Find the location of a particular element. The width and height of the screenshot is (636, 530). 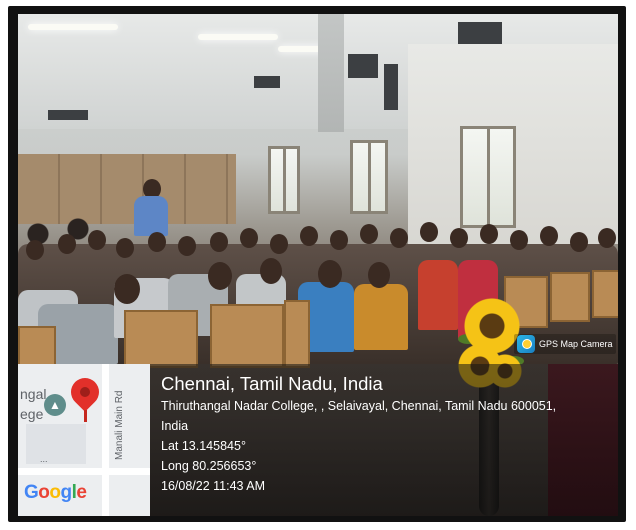

map-block is located at coordinates (56, 444).